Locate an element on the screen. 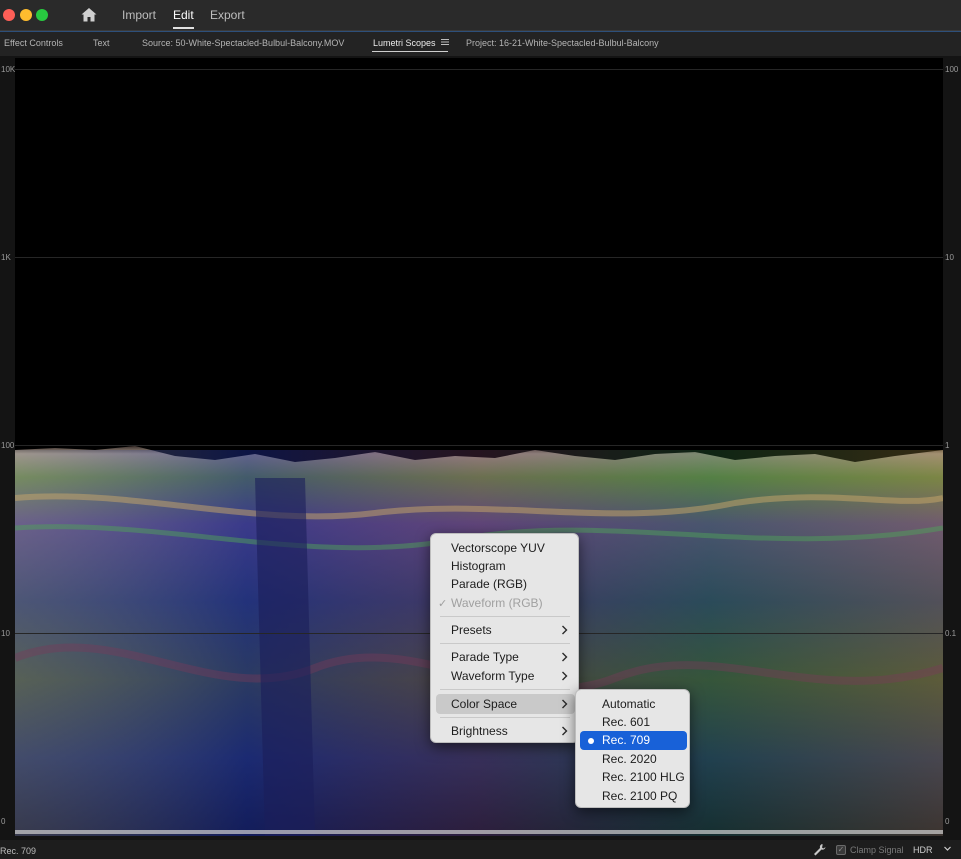  axis-label-right: 0 is located at coordinates (947, 821).